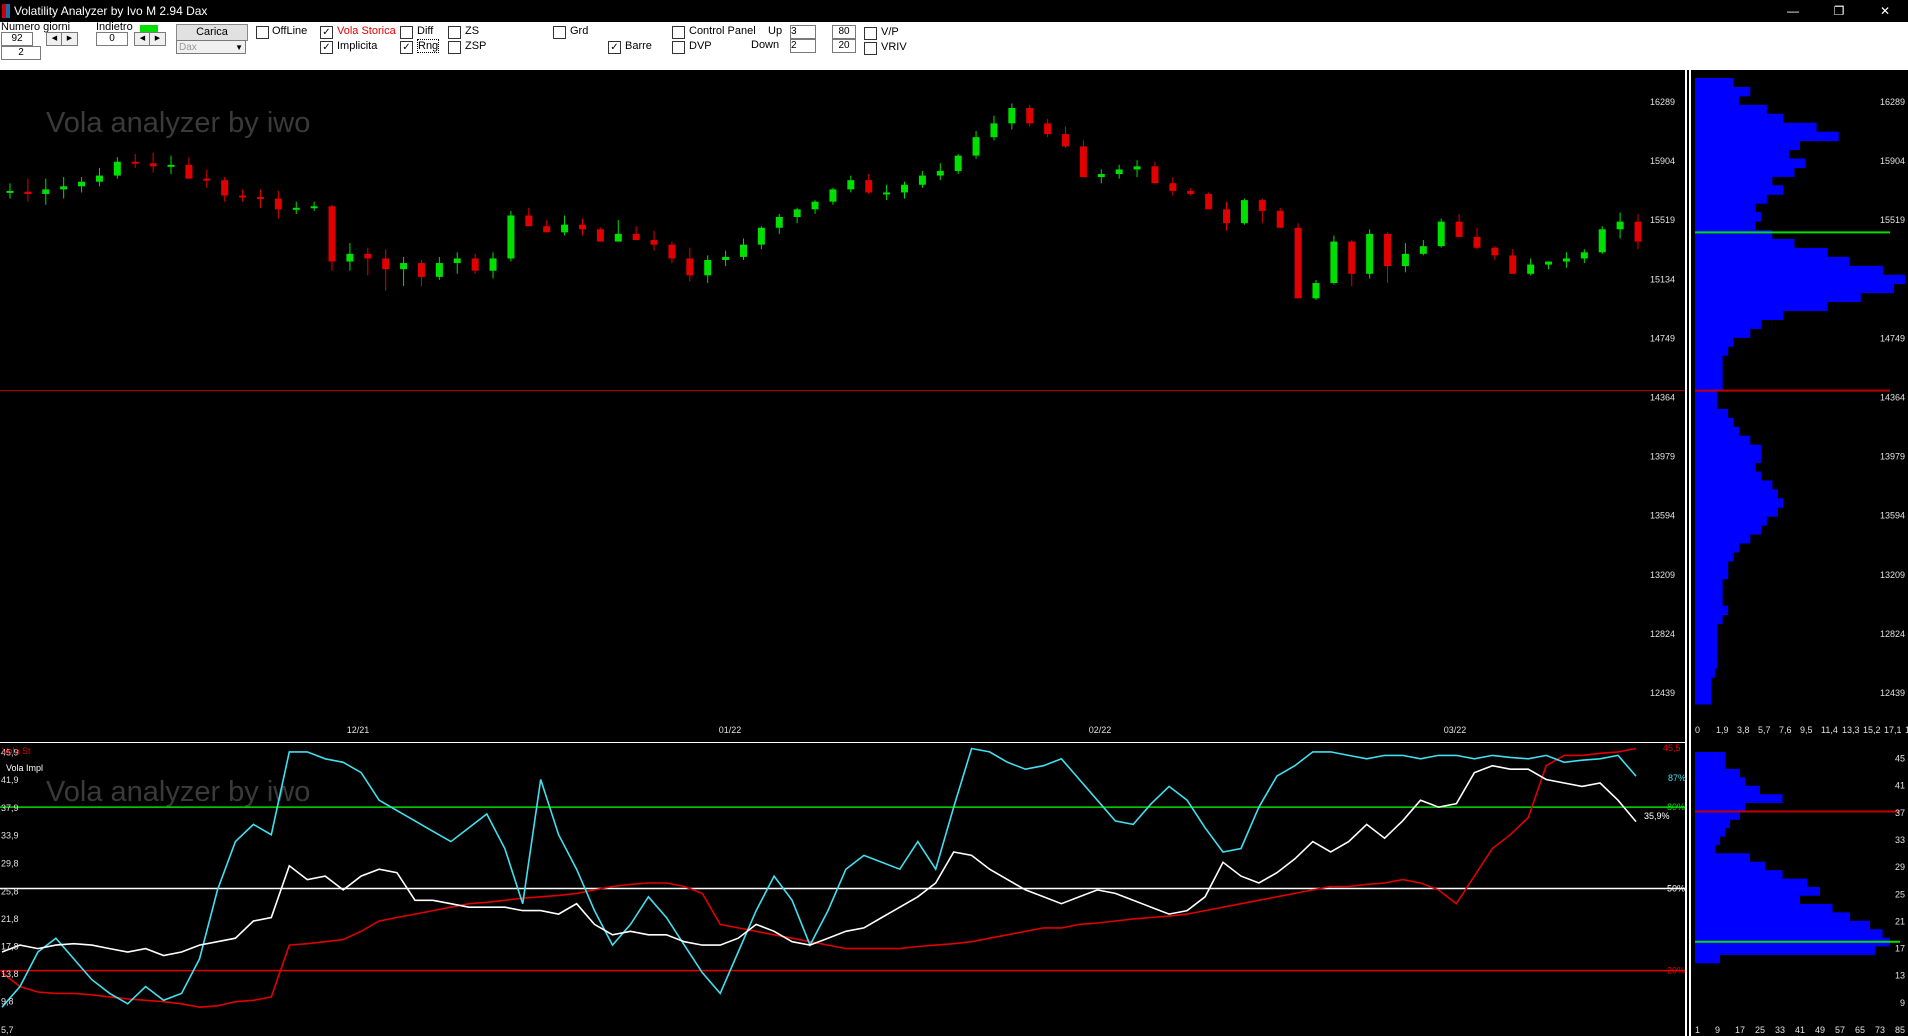  Describe the element at coordinates (1892, 398) in the screenshot. I see `profile-y-tick: 14364` at that location.